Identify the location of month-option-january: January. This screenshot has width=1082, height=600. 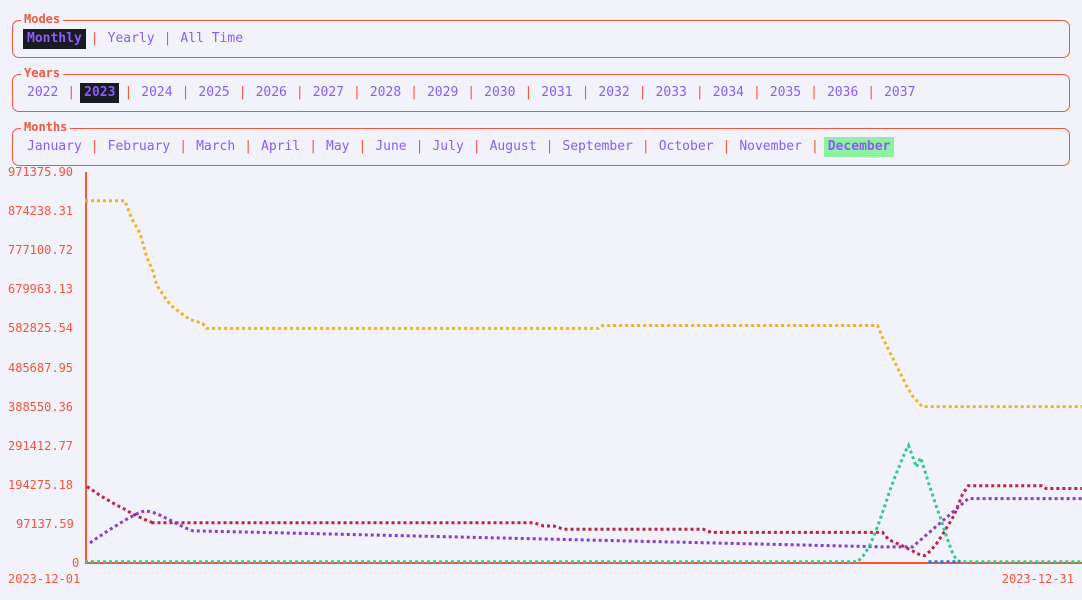
(54, 147).